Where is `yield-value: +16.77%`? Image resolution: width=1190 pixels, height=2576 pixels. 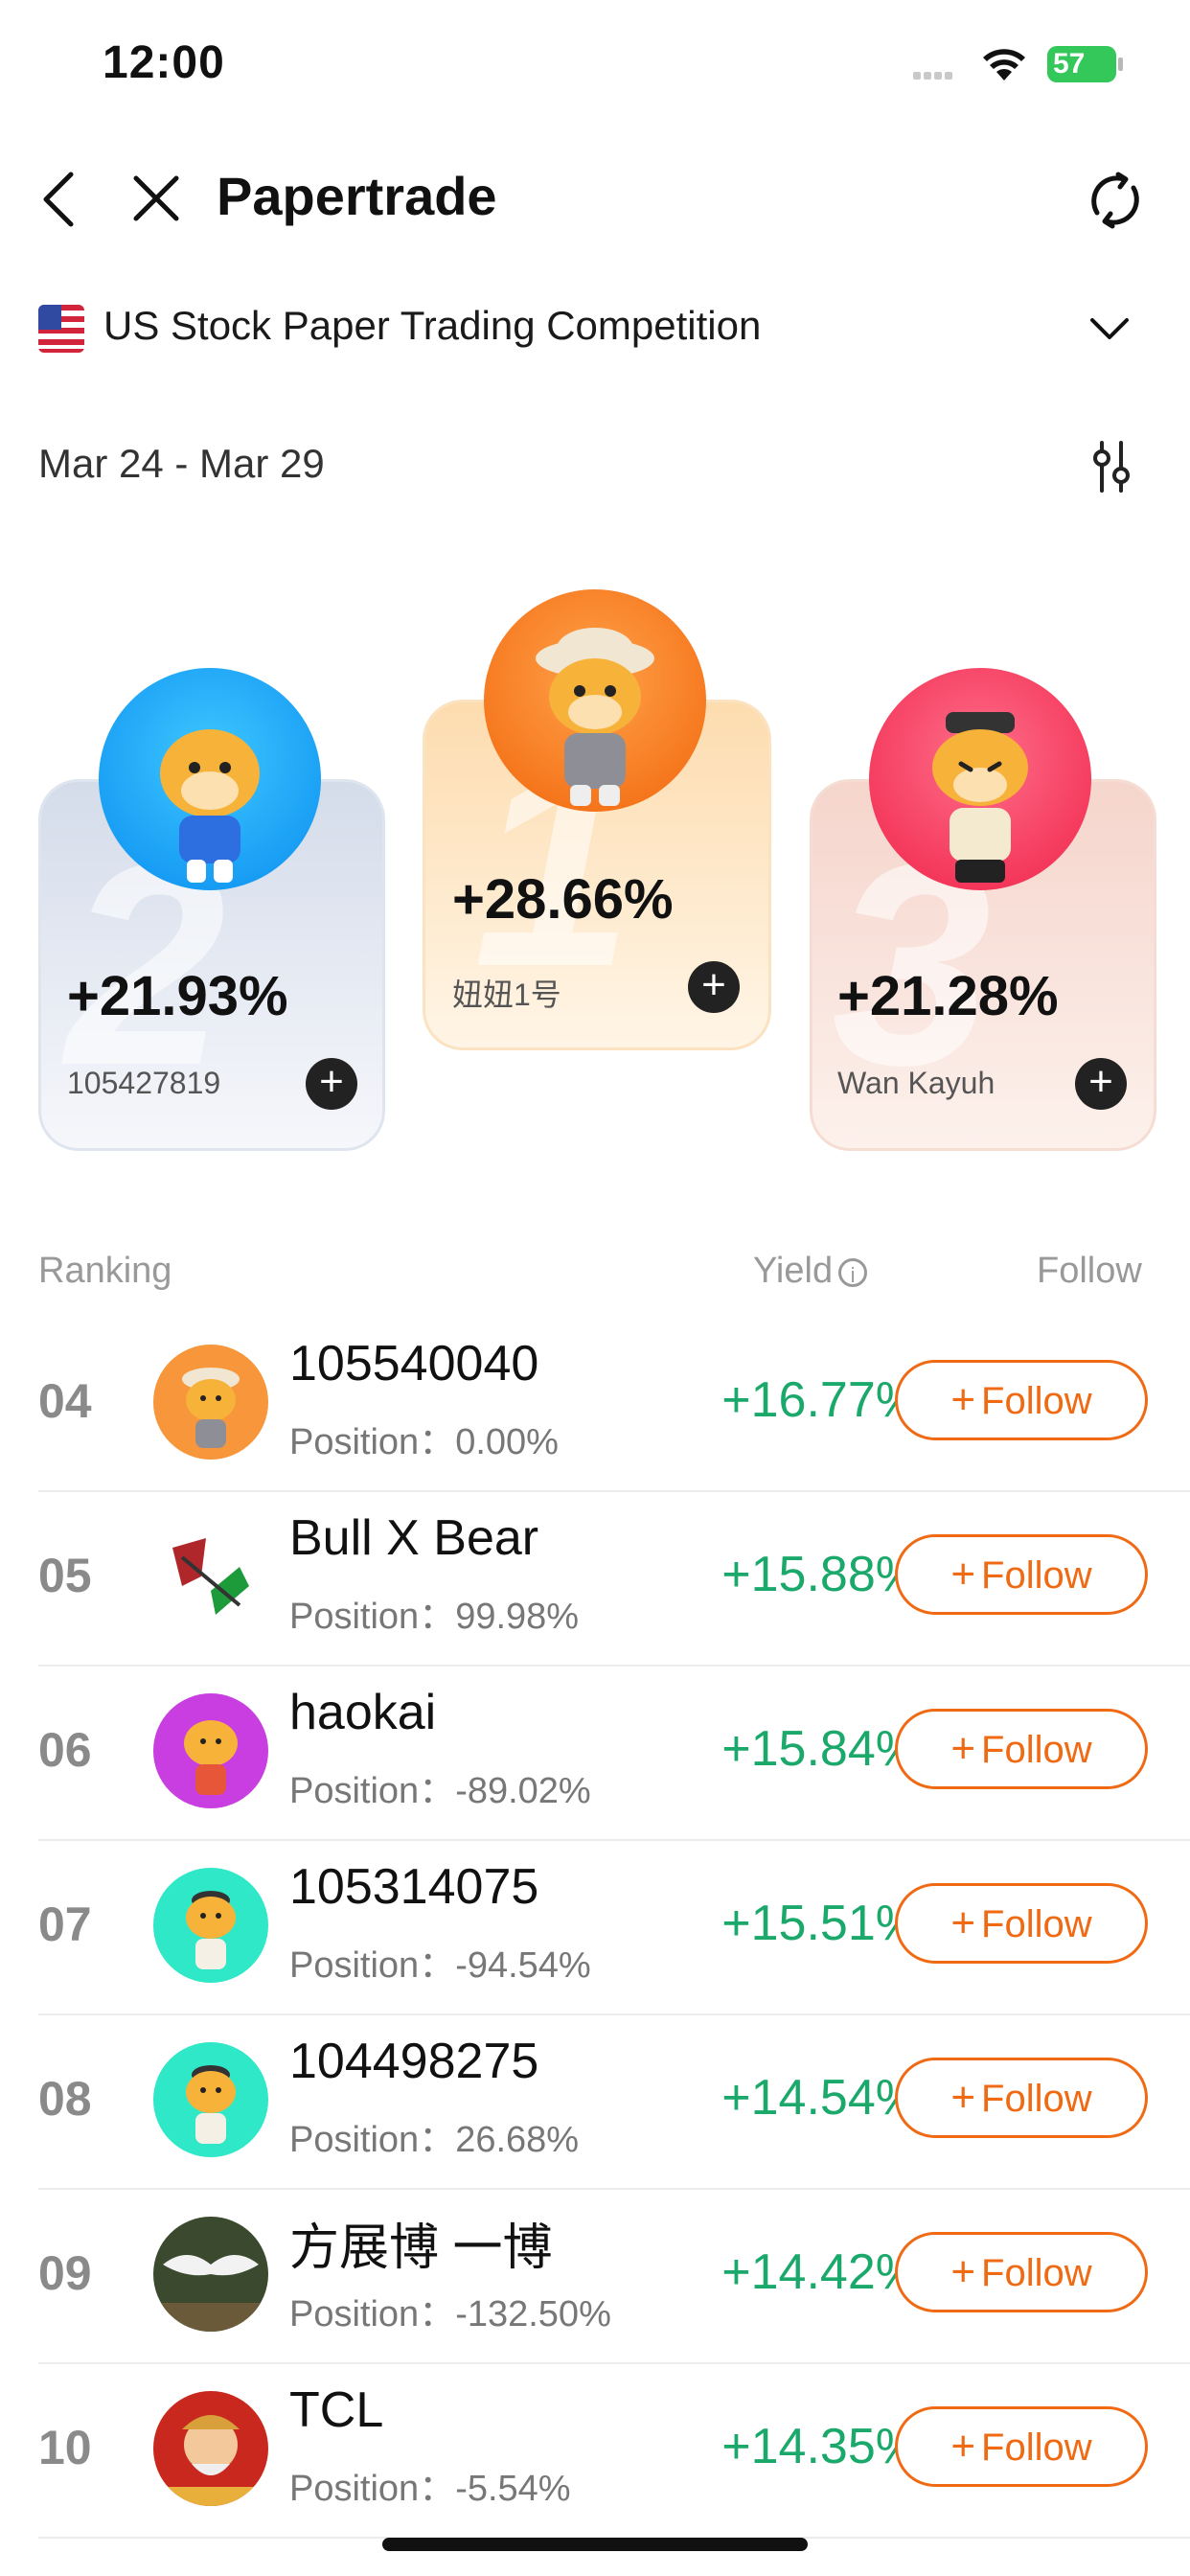
yield-value: +16.77% is located at coordinates (821, 1400).